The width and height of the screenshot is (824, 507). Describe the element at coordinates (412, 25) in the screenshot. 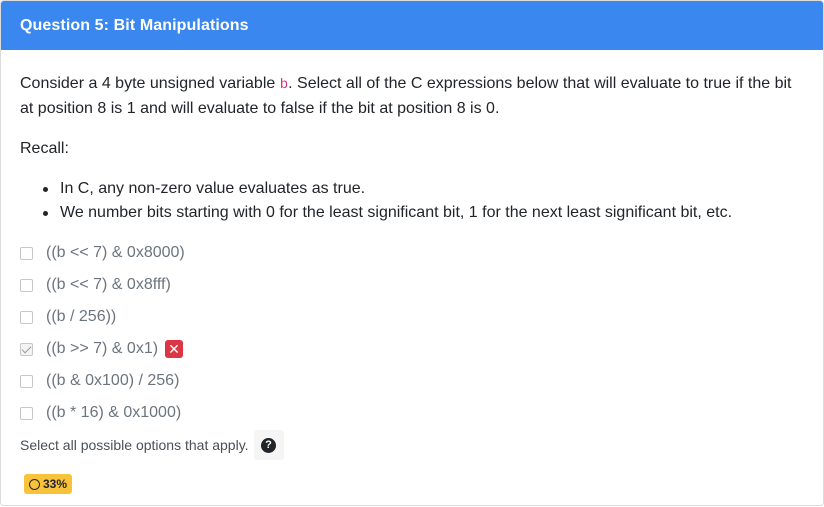

I see `question-header: Question 5: Bit Manipulations` at that location.